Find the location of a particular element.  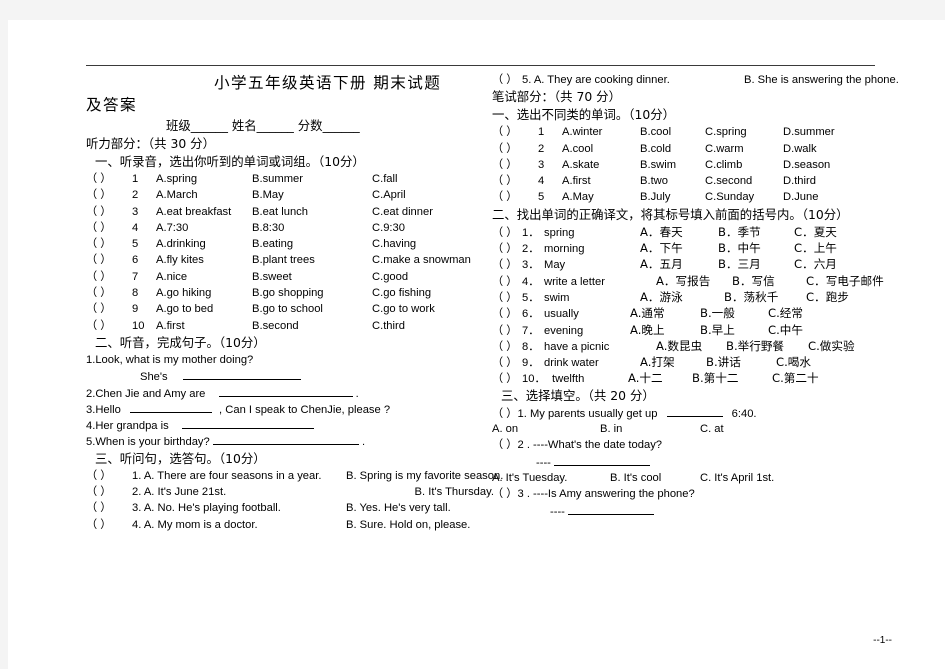

choice-b: B.eating is located at coordinates (312, 244).